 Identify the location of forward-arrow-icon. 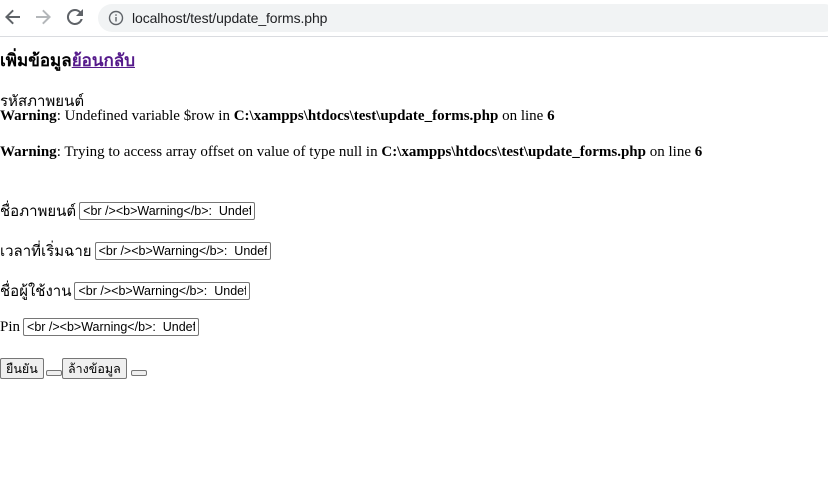
(43, 17).